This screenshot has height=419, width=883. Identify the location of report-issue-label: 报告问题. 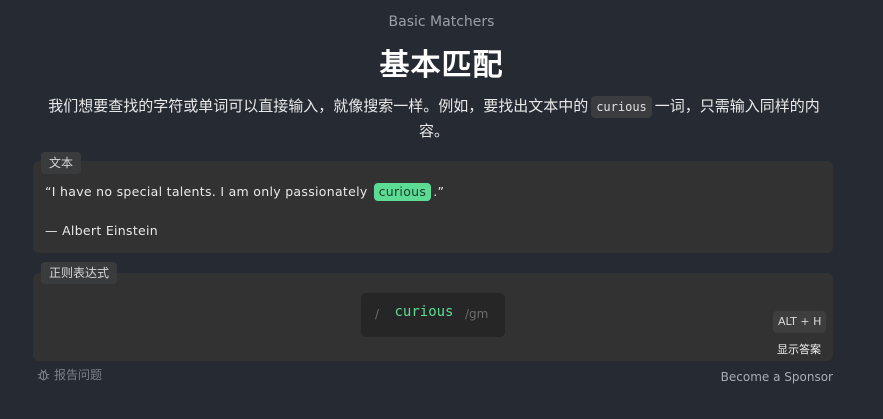
(78, 375).